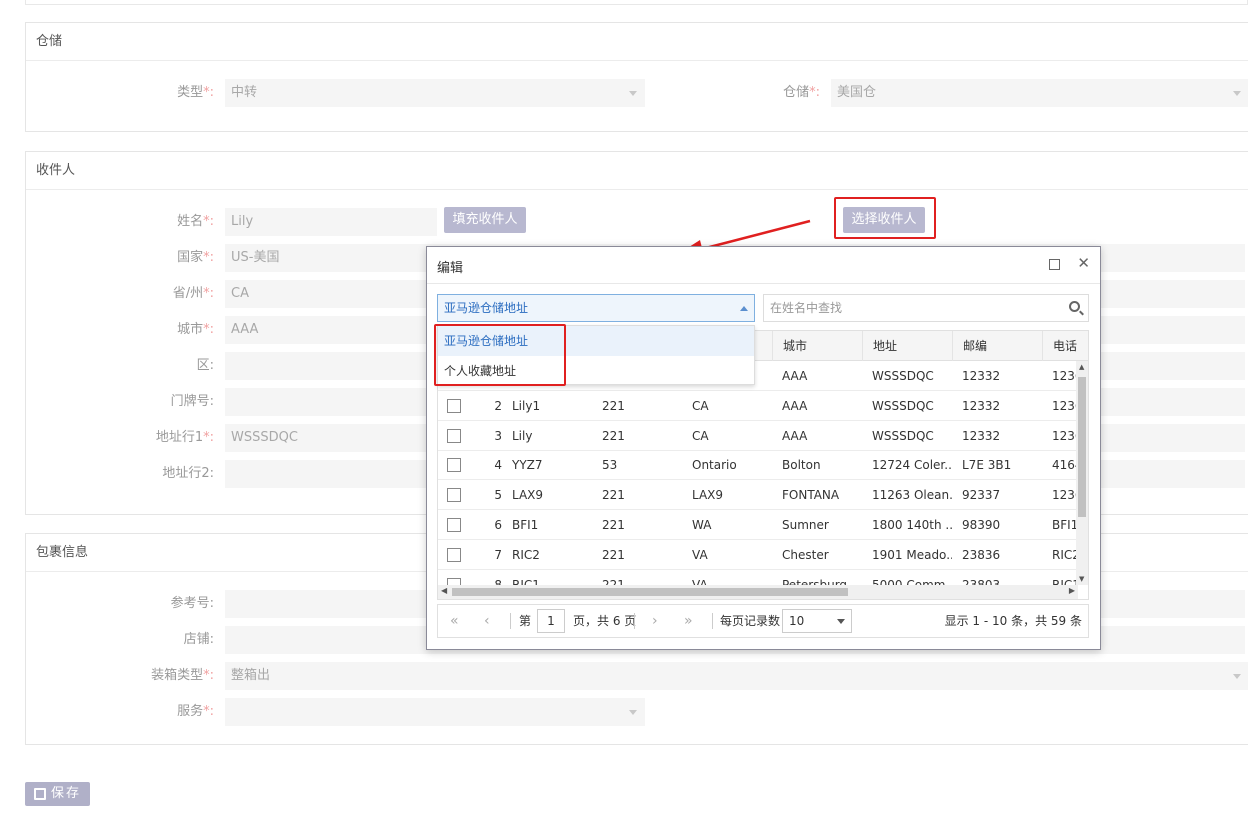 This screenshot has height=830, width=1248. I want to click on first-page-icon: «, so click(454, 621).